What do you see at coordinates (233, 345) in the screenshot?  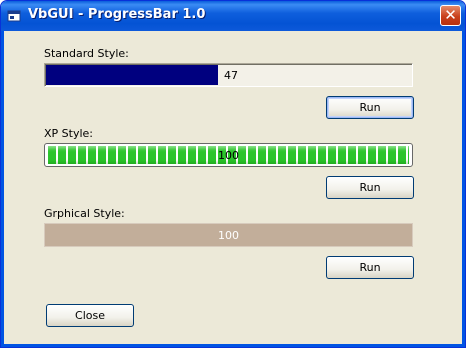 I see `window-frame-bottom` at bounding box center [233, 345].